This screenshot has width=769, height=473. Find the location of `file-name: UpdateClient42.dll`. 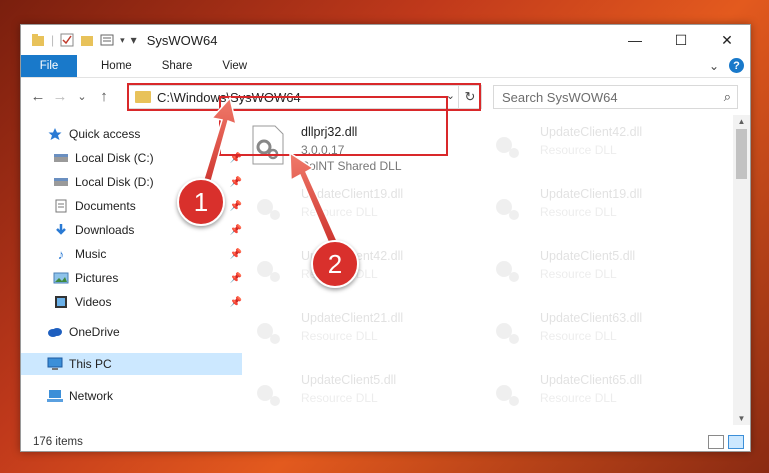

file-name: UpdateClient42.dll is located at coordinates (591, 132).